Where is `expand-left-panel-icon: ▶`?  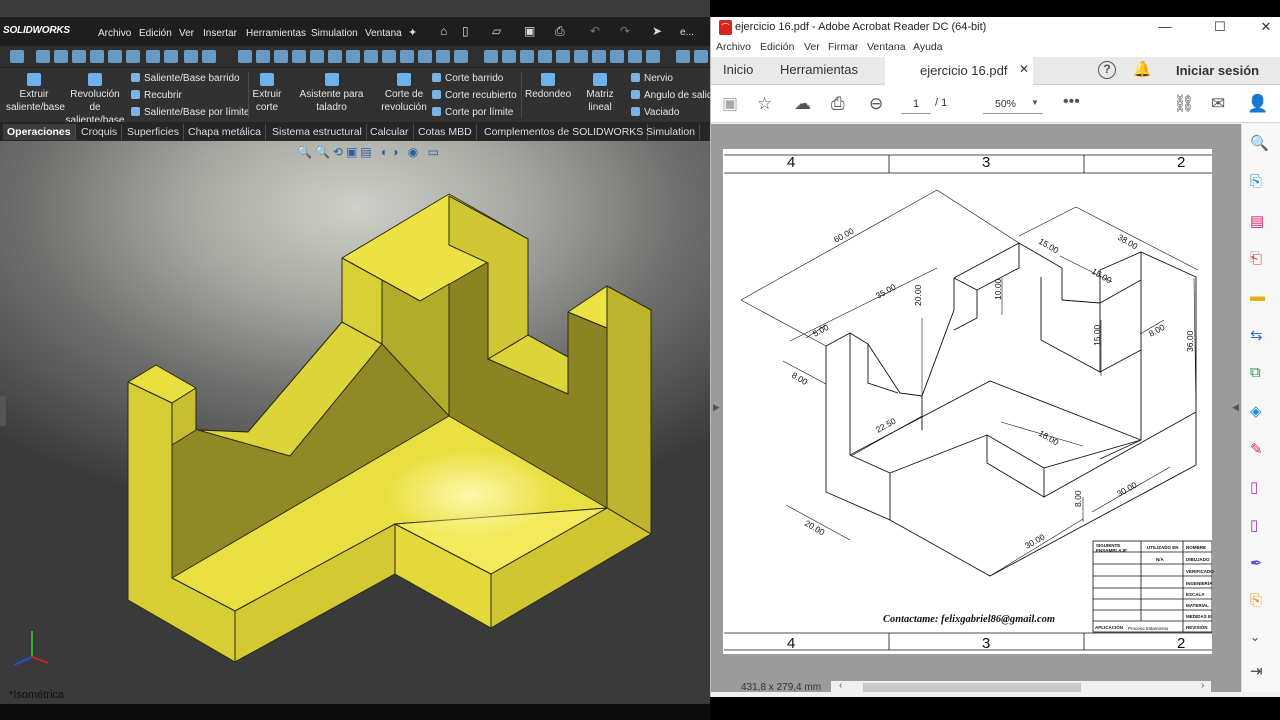
expand-left-panel-icon: ▶ is located at coordinates (716, 407).